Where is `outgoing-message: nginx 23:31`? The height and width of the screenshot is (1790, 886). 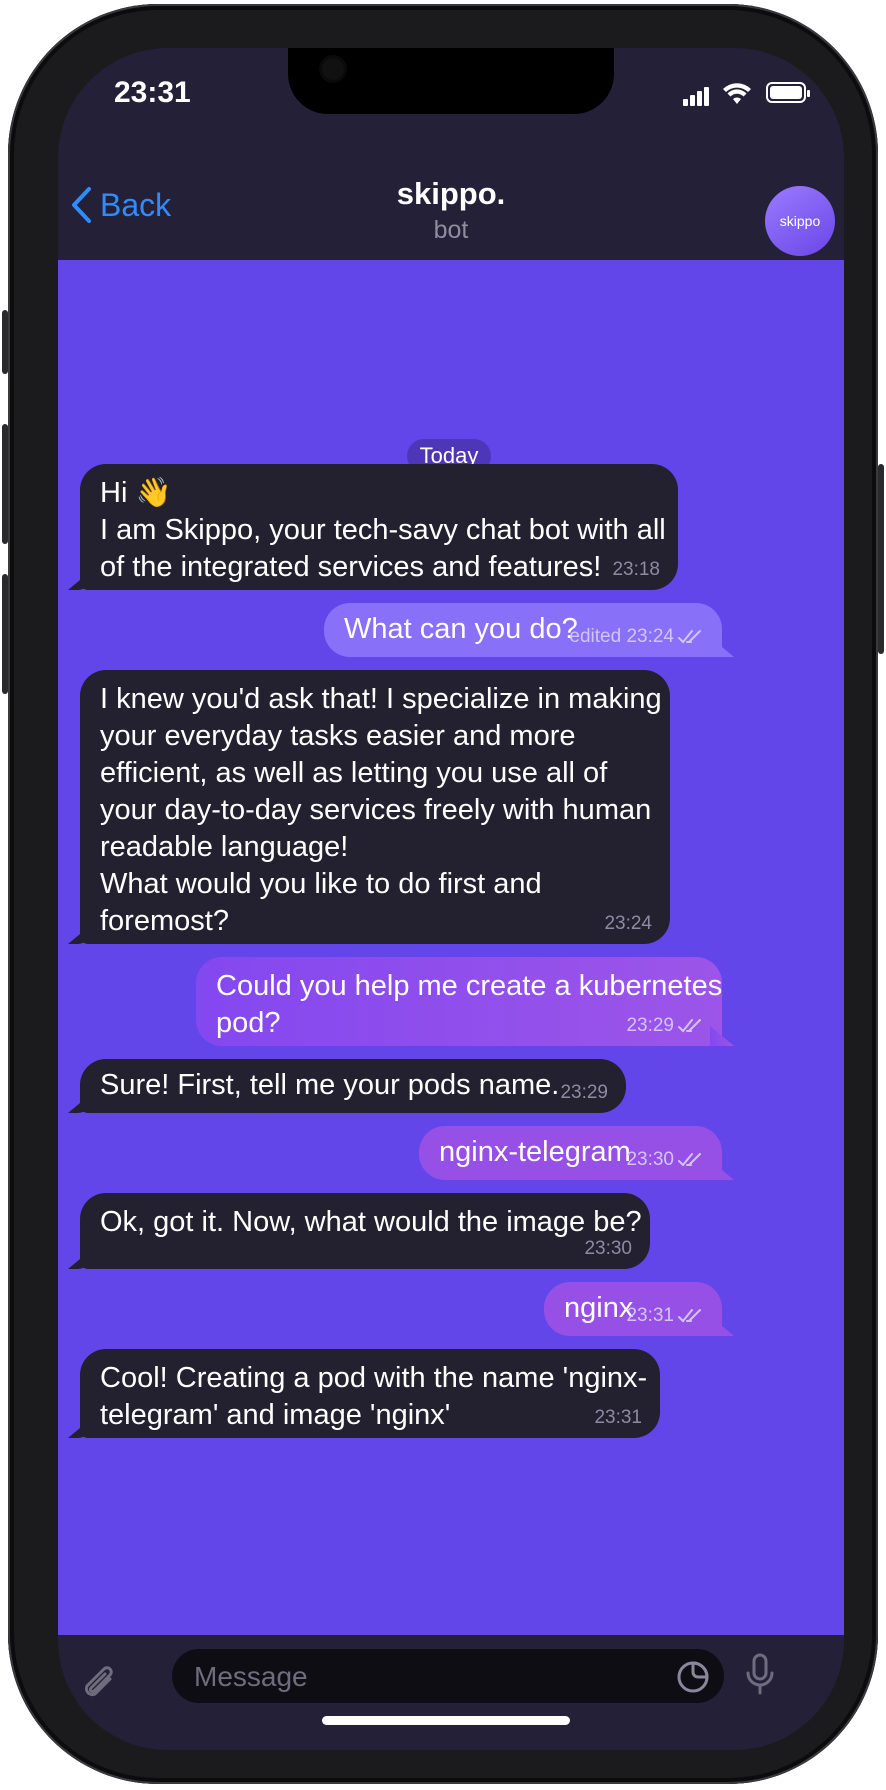 outgoing-message: nginx 23:31 is located at coordinates (633, 1309).